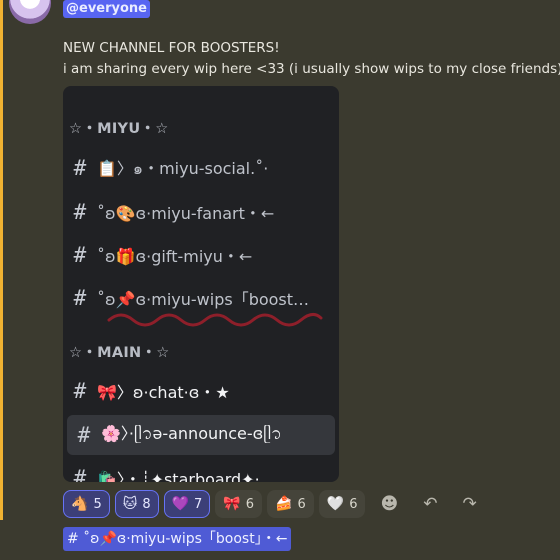  Describe the element at coordinates (191, 433) in the screenshot. I see `channel-name: 🌸〉·ᥫ᭡ә-announce-ɞᥫ᭡` at that location.